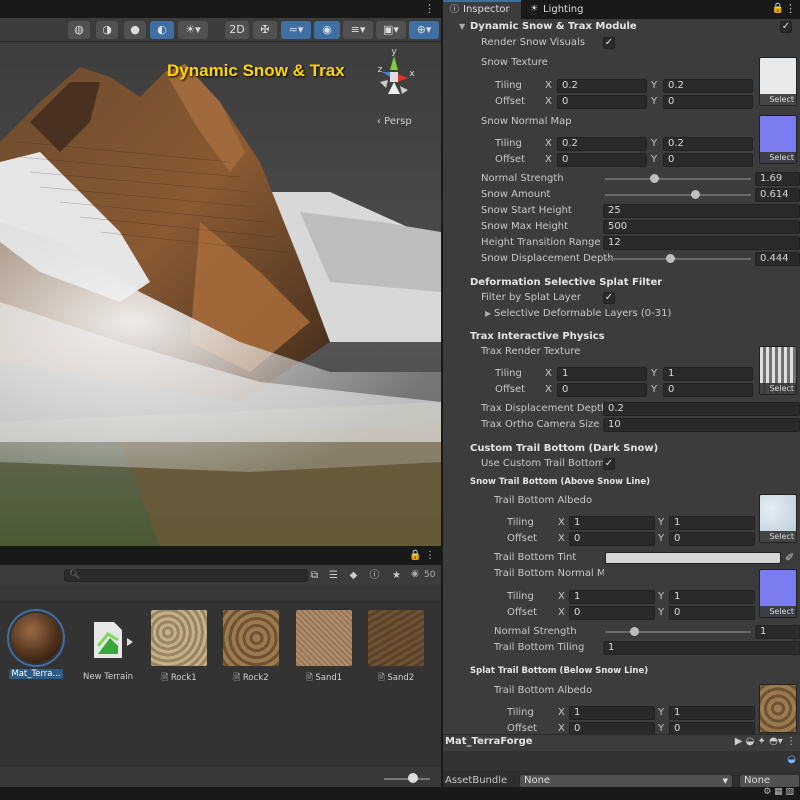 The height and width of the screenshot is (800, 800). Describe the element at coordinates (791, 759) in the screenshot. I see `preview-sphere-icon: ◒` at that location.